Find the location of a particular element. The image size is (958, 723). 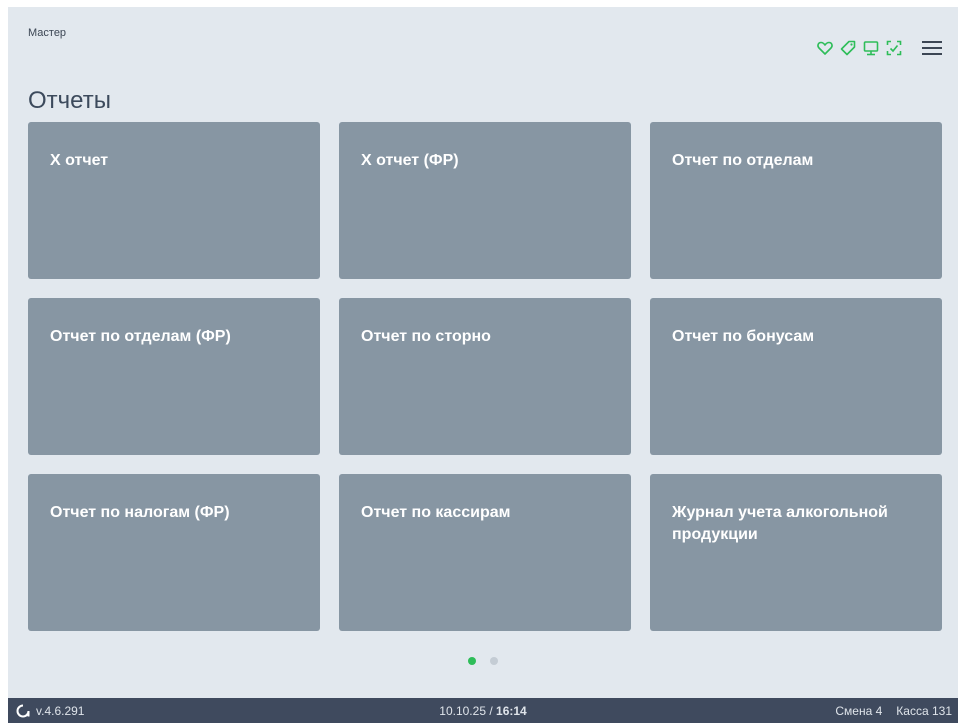

pagination-dots is located at coordinates (483, 661).